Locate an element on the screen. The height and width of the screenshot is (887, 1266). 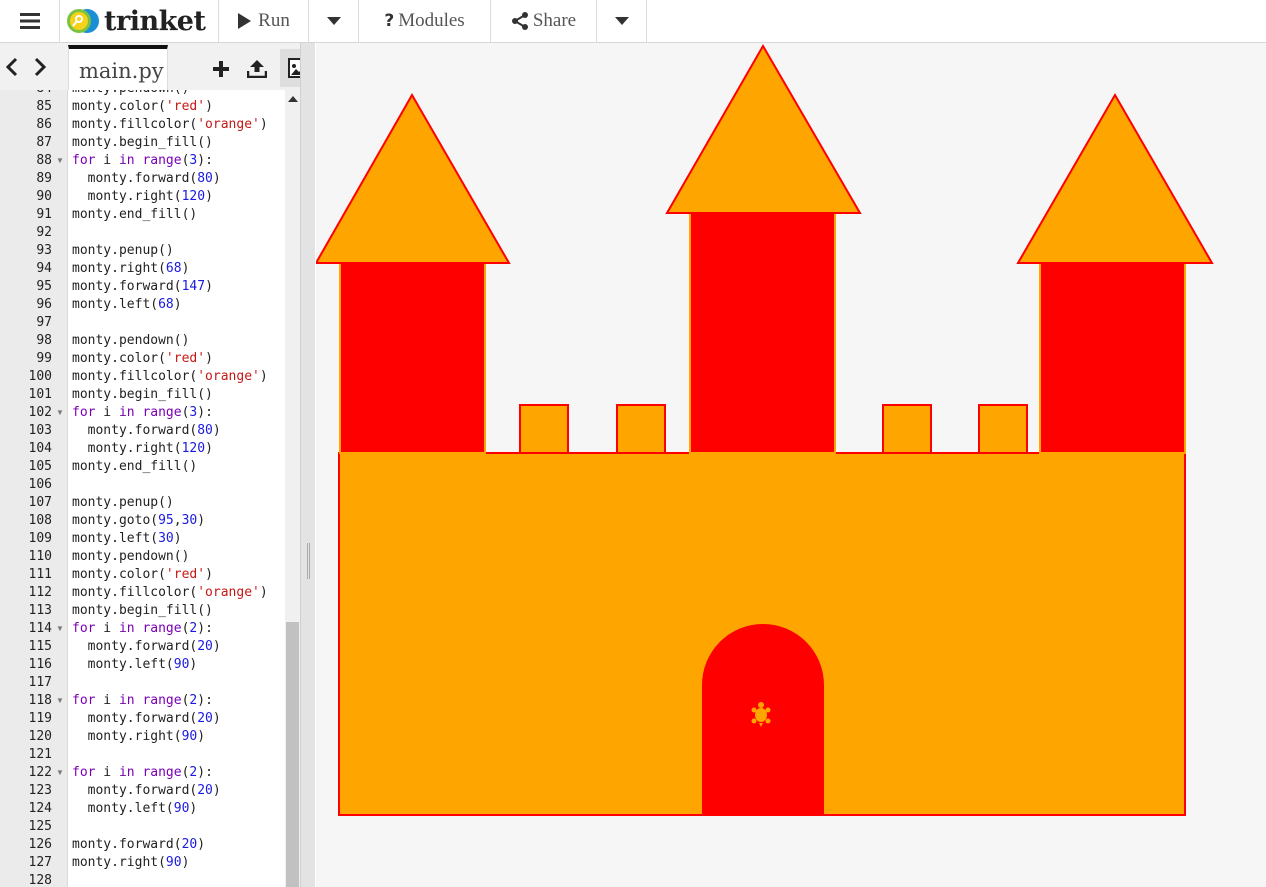
line-number: 85 is located at coordinates (44, 106).